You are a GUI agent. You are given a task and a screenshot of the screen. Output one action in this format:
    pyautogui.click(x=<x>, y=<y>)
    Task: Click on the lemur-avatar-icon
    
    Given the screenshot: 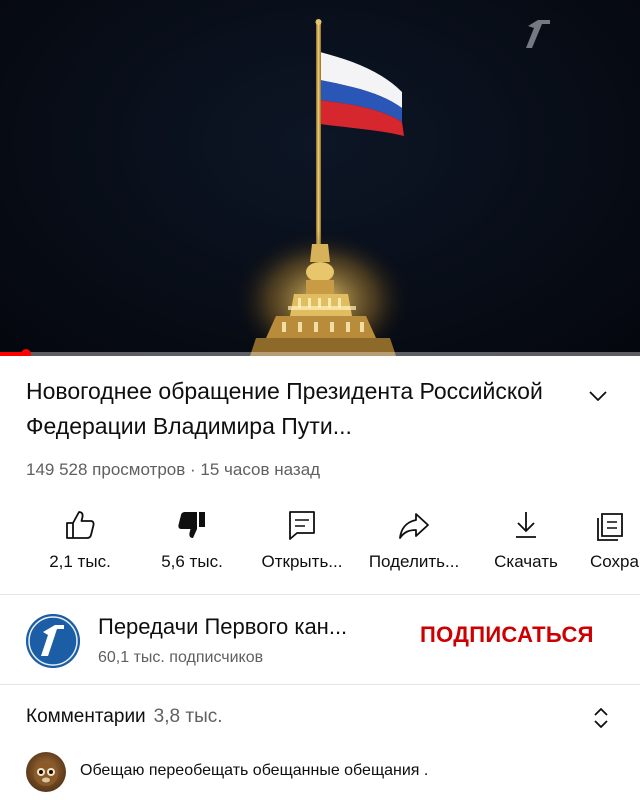 What is the action you would take?
    pyautogui.click(x=46, y=774)
    